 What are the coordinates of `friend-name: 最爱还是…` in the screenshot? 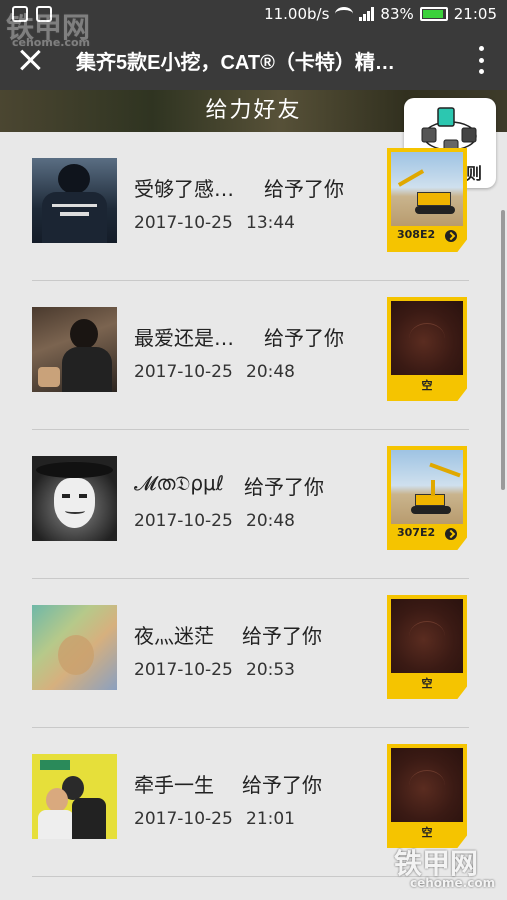 It's located at (184, 338).